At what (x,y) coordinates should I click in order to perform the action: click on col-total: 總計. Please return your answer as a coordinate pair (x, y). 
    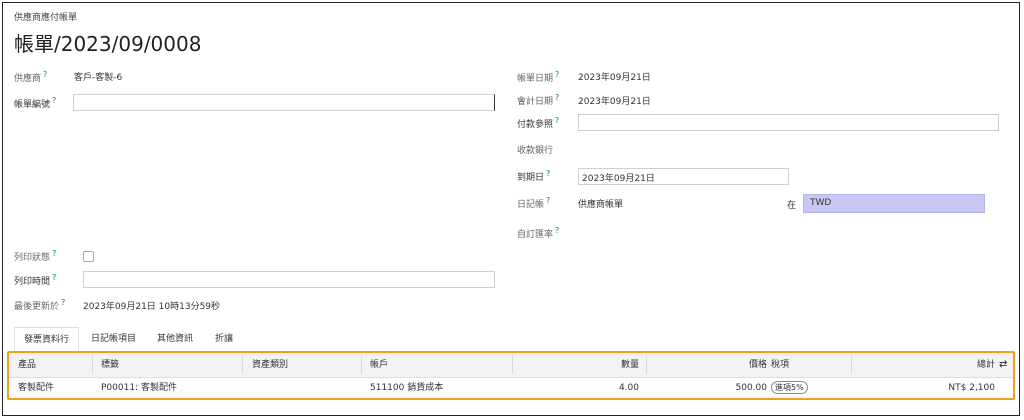
    Looking at the image, I should click on (942, 365).